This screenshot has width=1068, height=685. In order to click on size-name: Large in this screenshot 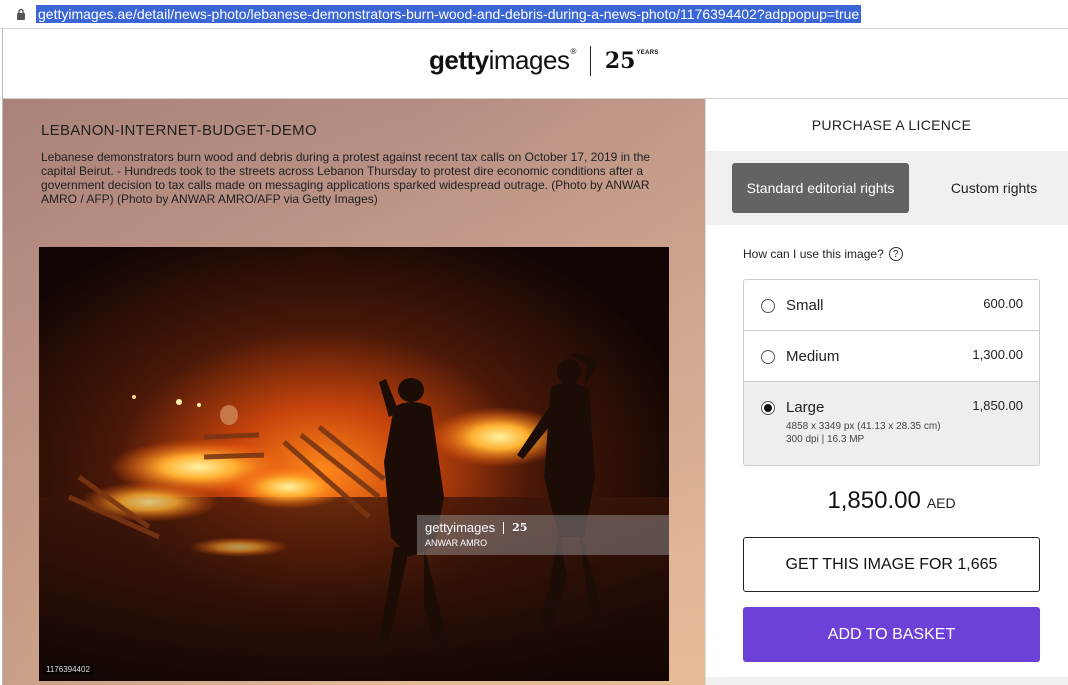, I will do `click(805, 407)`.